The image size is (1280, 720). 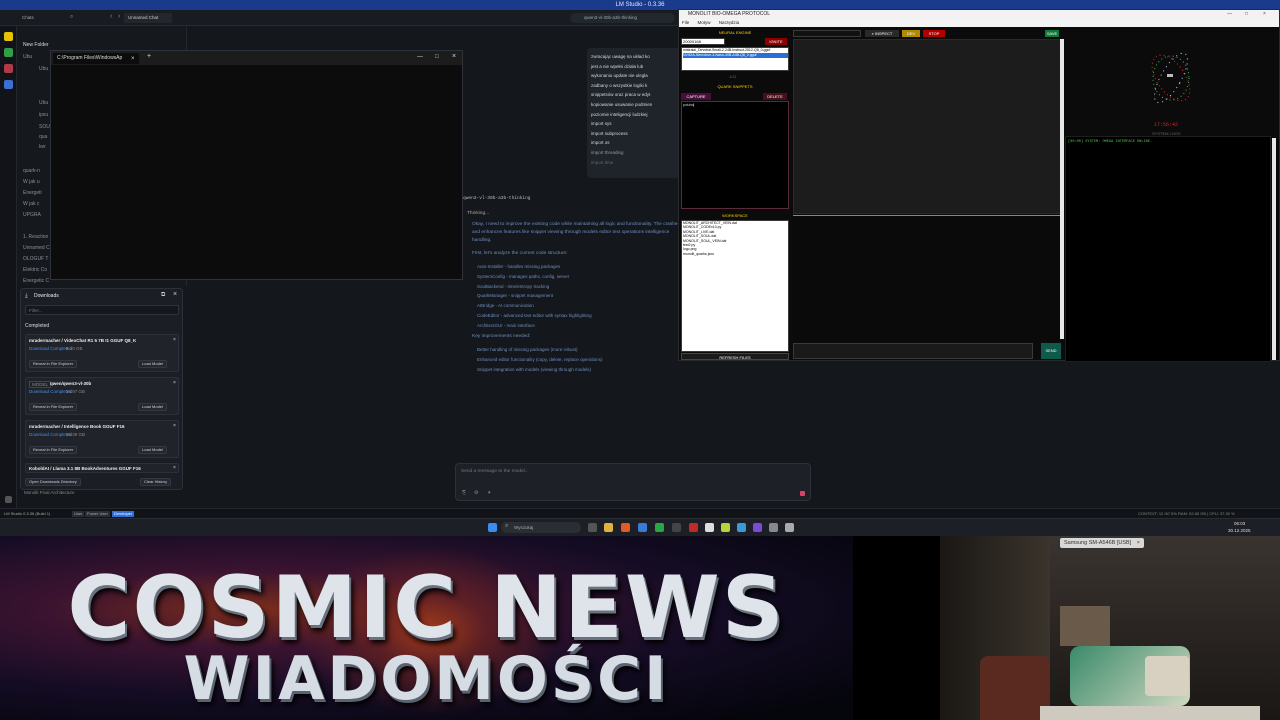 What do you see at coordinates (735, 254) in the screenshot?
I see `file-item: monolit_quarks.json` at bounding box center [735, 254].